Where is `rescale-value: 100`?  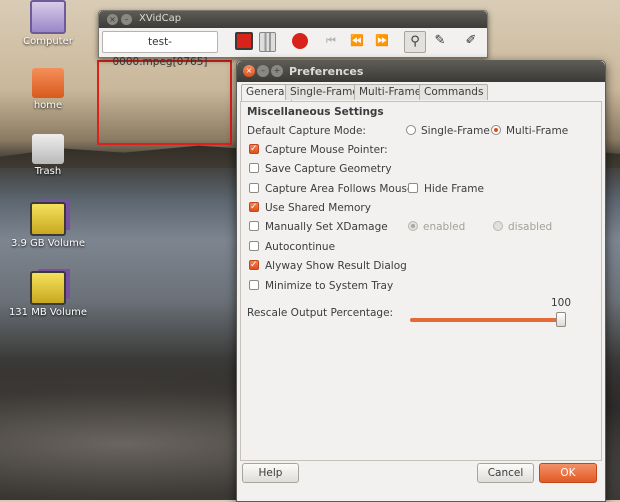 rescale-value: 100 is located at coordinates (561, 303).